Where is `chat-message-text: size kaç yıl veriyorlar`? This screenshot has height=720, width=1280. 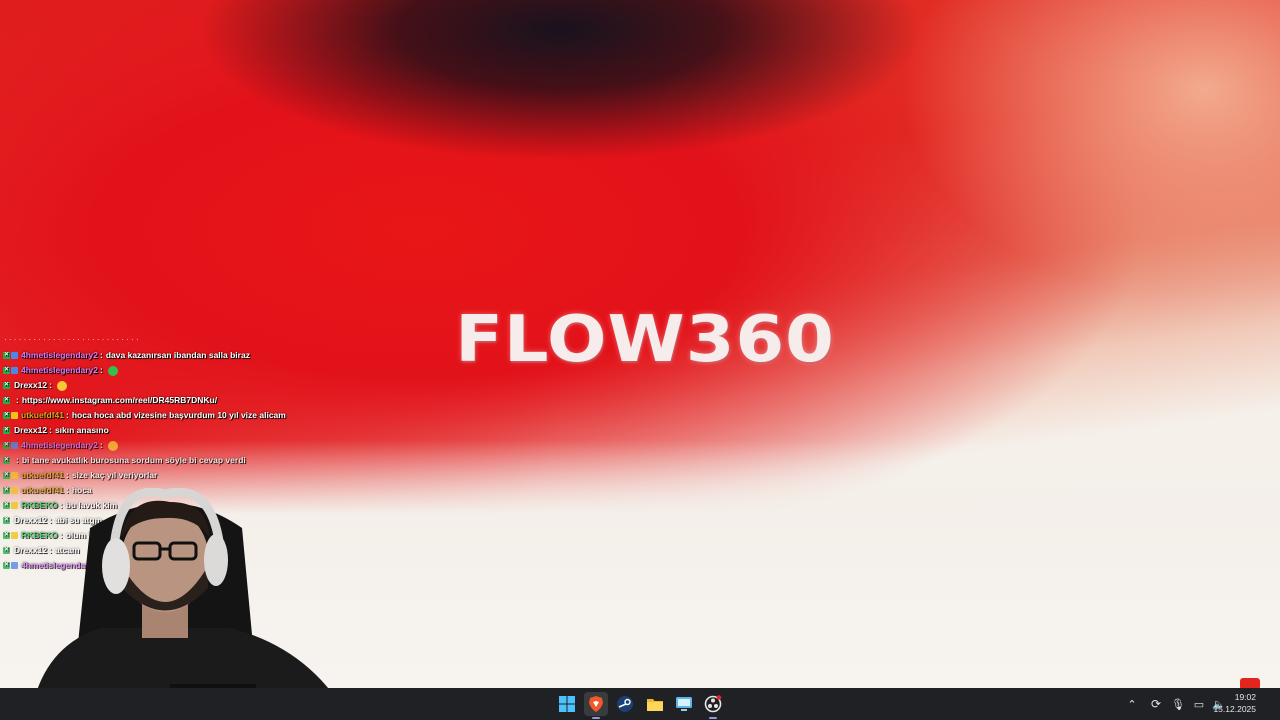
chat-message-text: size kaç yıl veriyorlar is located at coordinates (114, 475).